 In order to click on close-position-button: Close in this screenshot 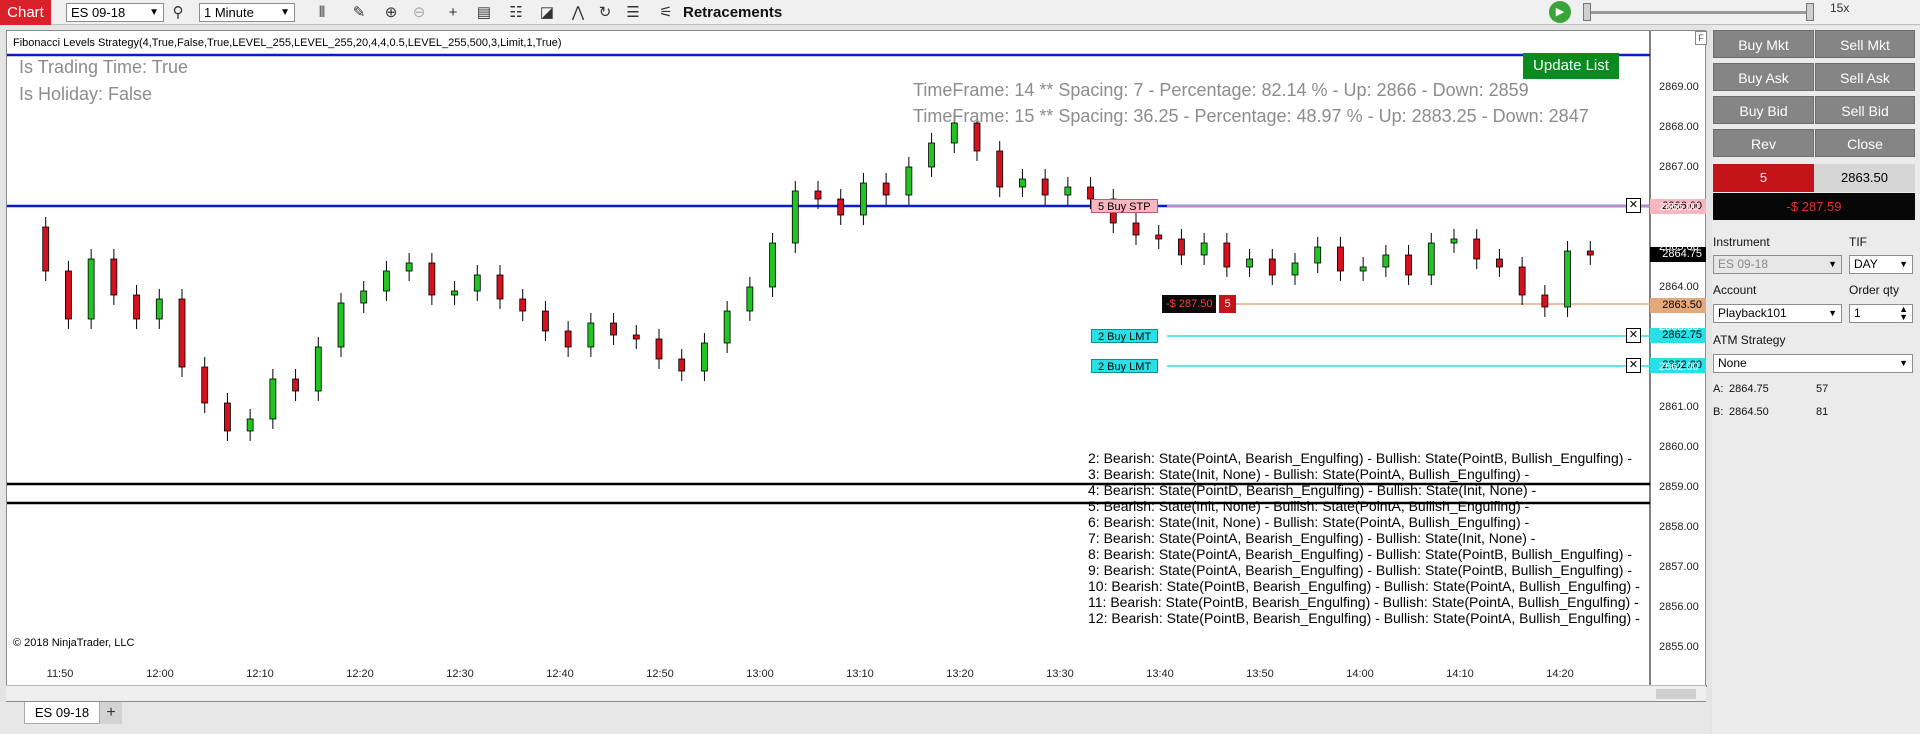, I will do `click(1865, 143)`.